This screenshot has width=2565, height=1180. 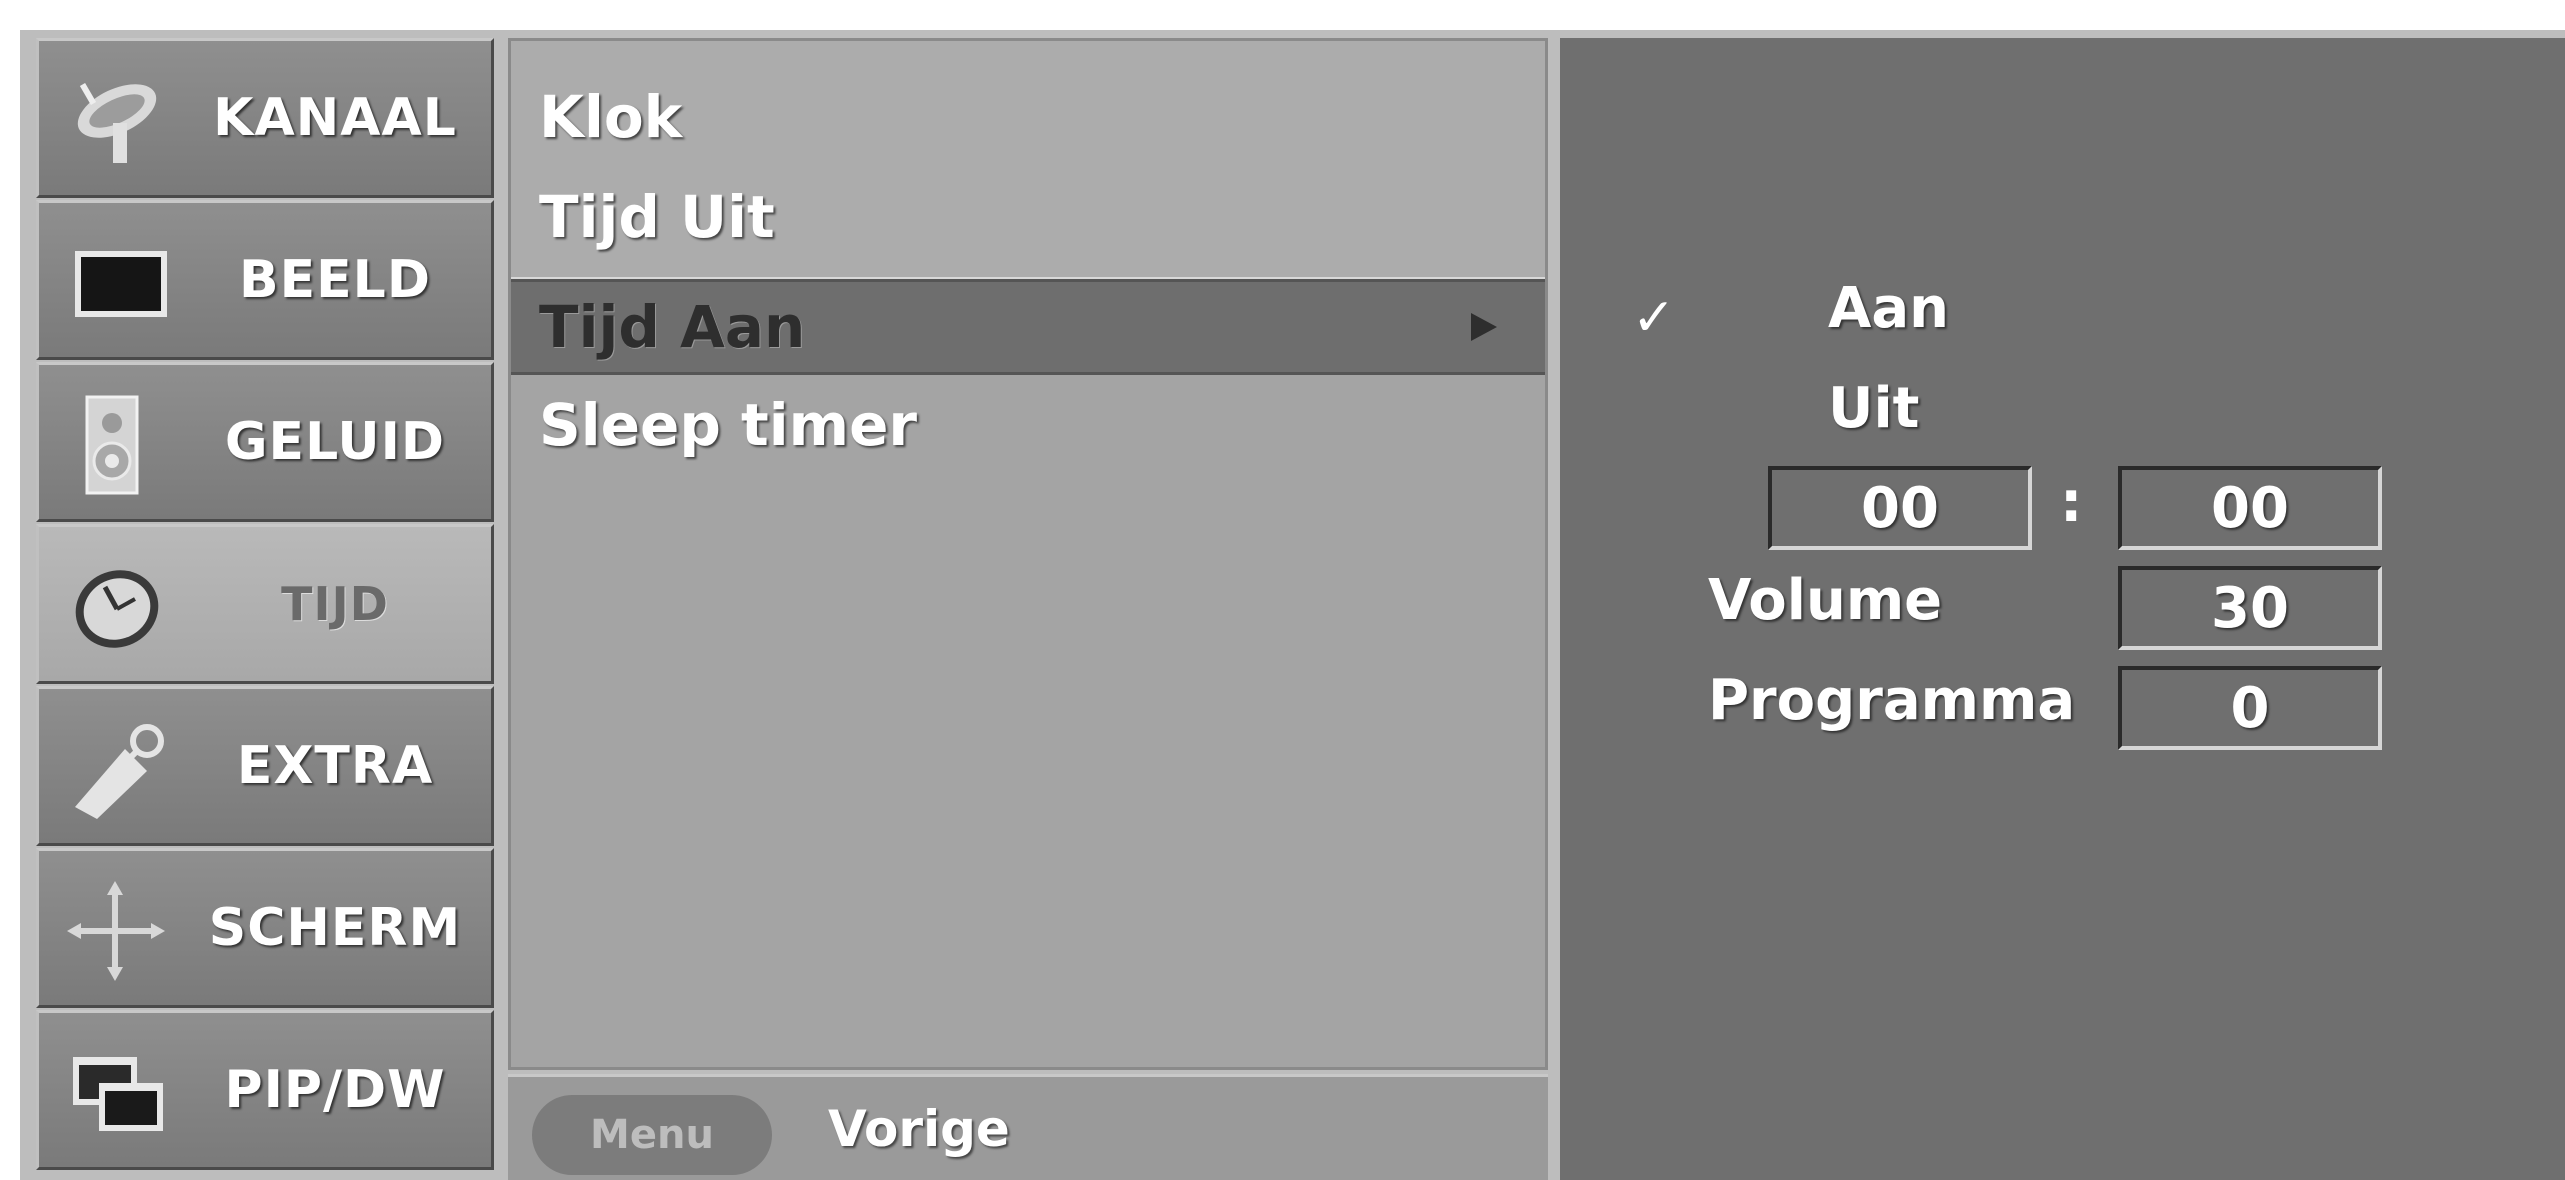 What do you see at coordinates (121, 284) in the screenshot?
I see `screen-icon` at bounding box center [121, 284].